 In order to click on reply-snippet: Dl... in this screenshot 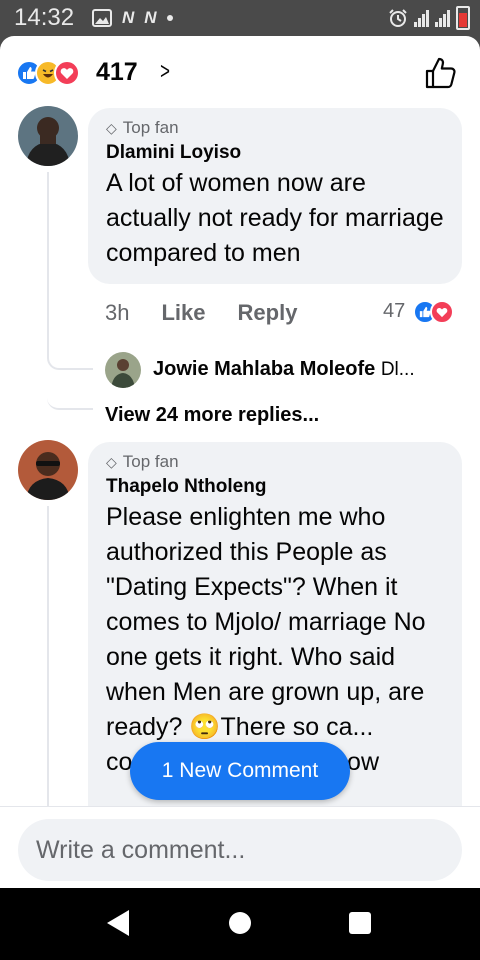, I will do `click(397, 369)`.